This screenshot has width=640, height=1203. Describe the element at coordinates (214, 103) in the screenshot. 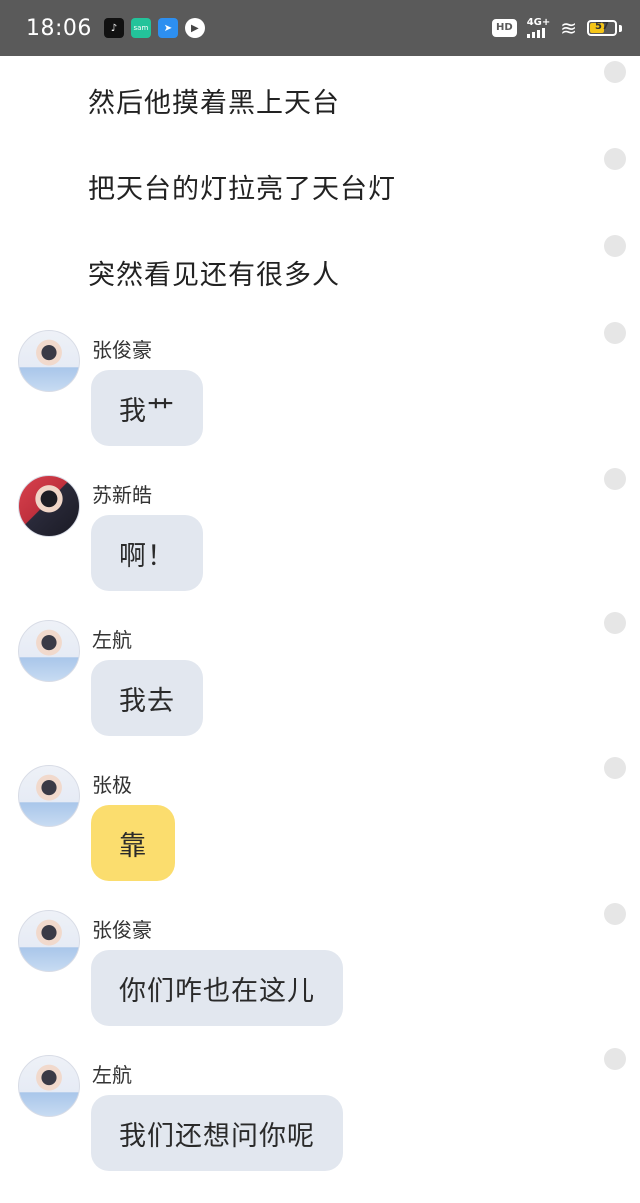

I see `narration-line: 然后他摸着黑上天台` at that location.